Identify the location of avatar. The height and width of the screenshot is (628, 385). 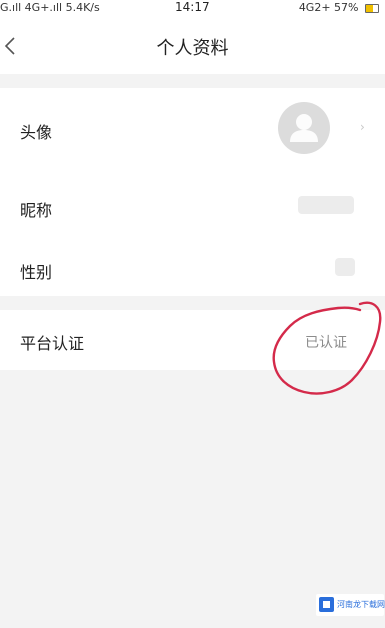
(304, 128).